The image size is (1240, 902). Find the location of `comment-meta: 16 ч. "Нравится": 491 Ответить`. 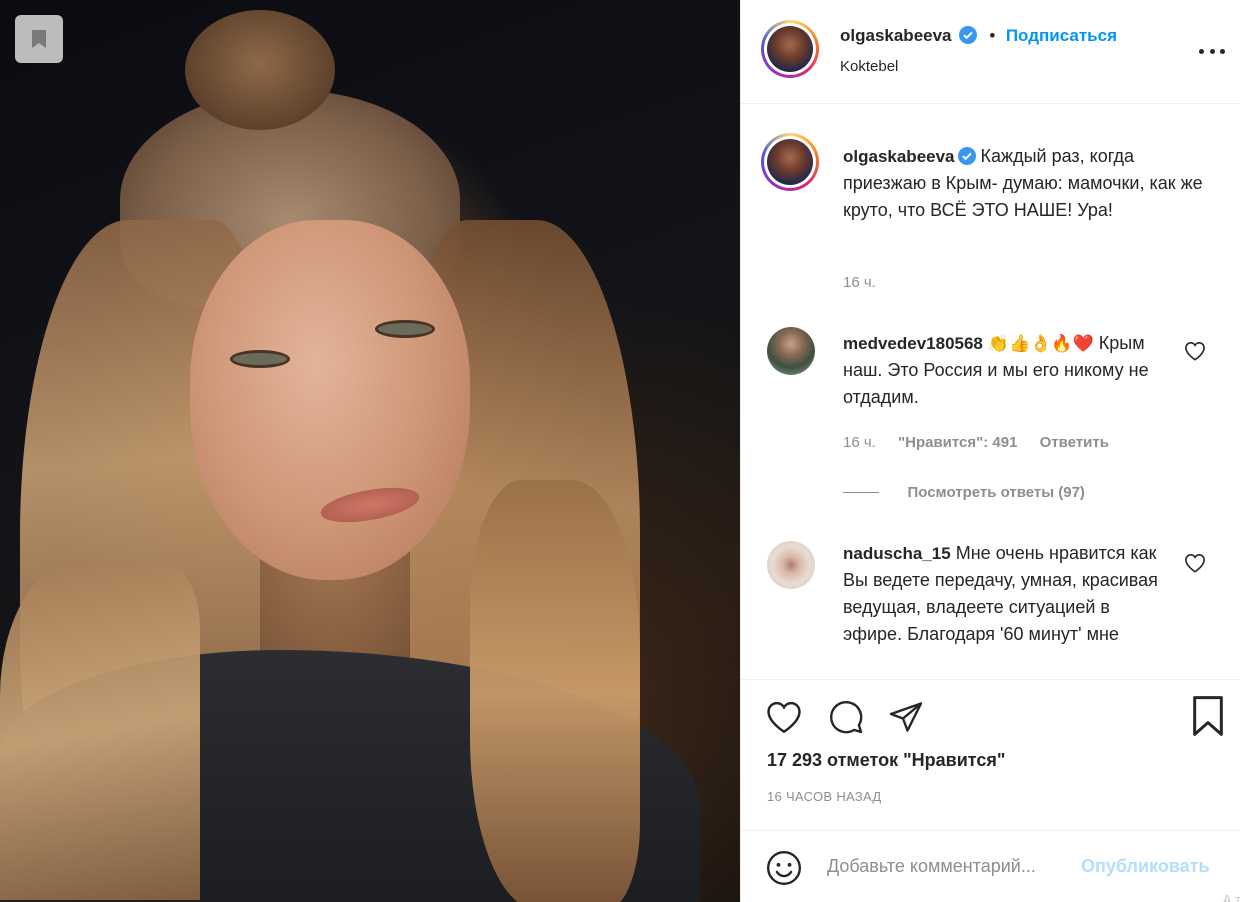

comment-meta: 16 ч. "Нравится": 491 Ответить is located at coordinates (985, 442).